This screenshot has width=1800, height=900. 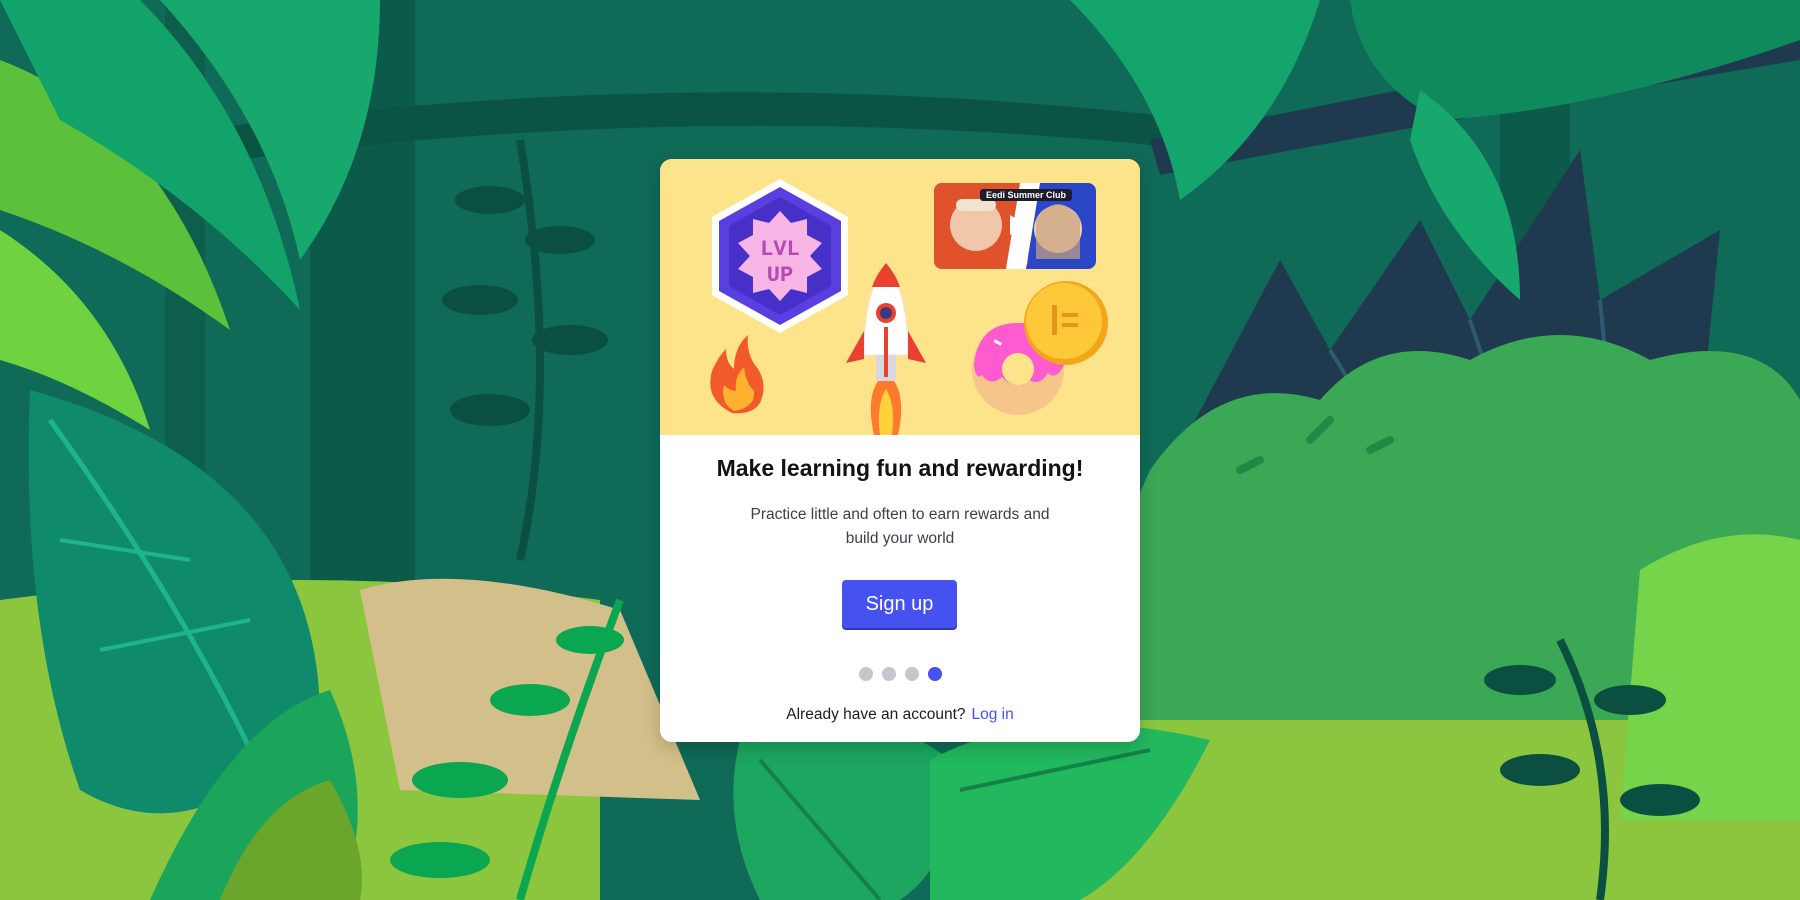 I want to click on video-title: Eedi Summer Club, so click(x=1026, y=195).